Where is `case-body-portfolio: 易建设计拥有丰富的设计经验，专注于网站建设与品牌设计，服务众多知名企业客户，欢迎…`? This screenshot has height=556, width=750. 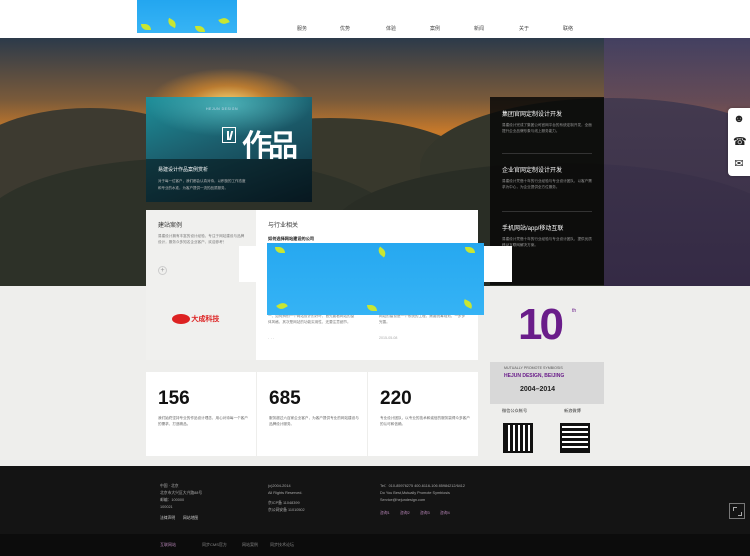 case-body-portfolio: 易建设计拥有丰富的设计经验，专注于网站建设与品牌设计，服务众多知名企业客户，欢迎… is located at coordinates (201, 239).